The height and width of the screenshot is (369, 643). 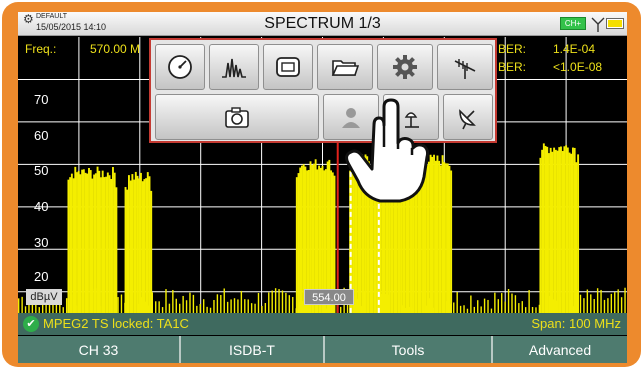 I want to click on spectrum-waveform-icon, so click(x=234, y=68).